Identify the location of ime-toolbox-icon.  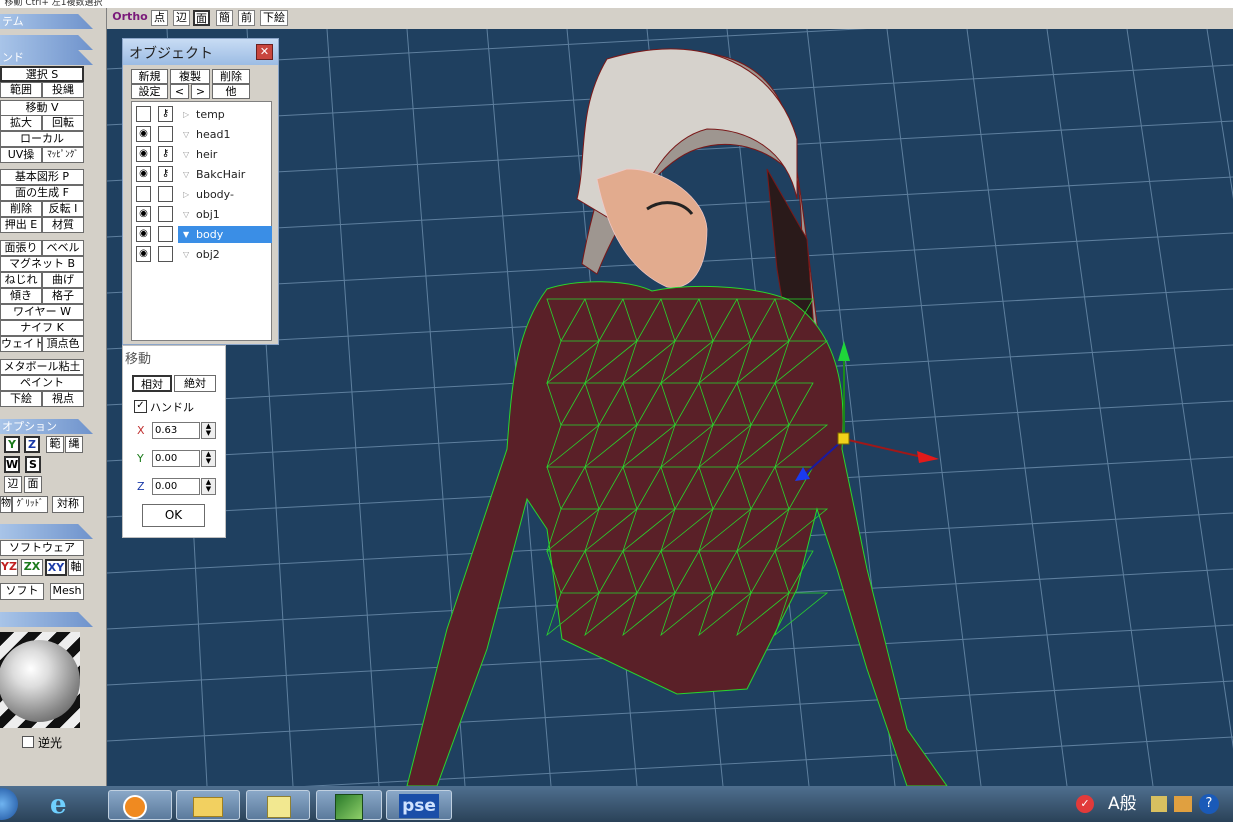
(1159, 804).